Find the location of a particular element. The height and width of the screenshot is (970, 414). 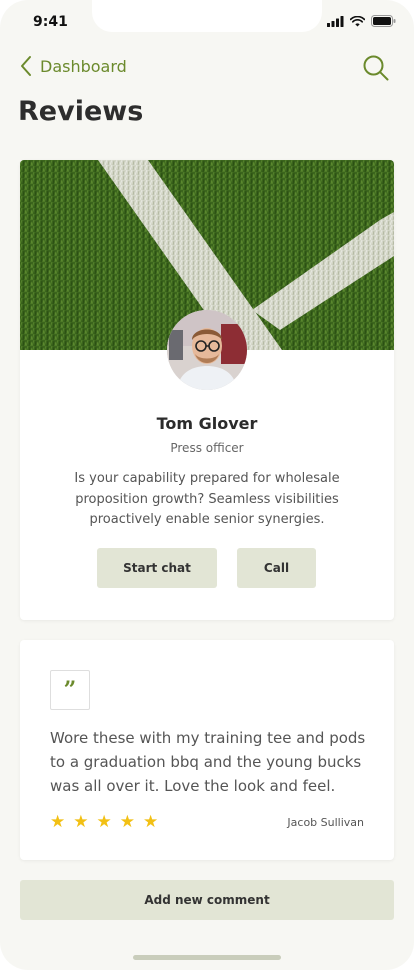

avatar is located at coordinates (207, 350).